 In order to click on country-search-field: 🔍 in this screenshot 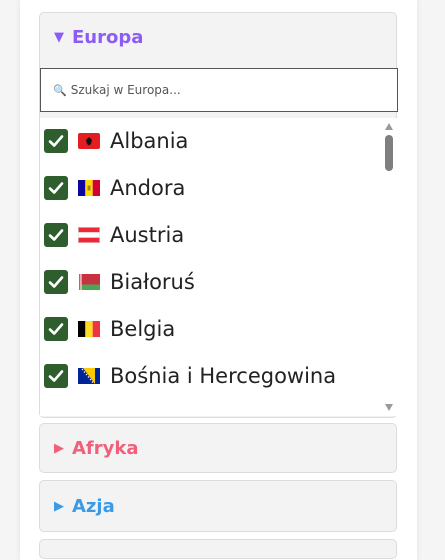, I will do `click(219, 90)`.